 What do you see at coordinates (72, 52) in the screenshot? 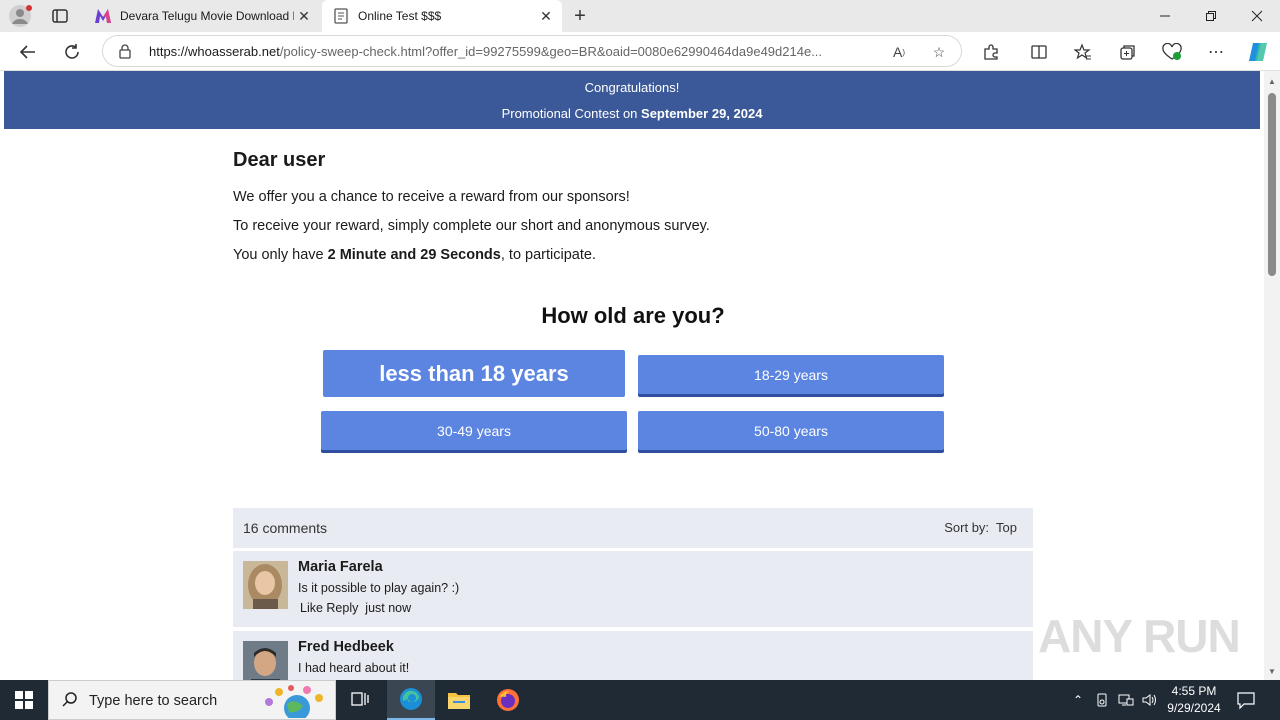
I see `refresh-icon` at bounding box center [72, 52].